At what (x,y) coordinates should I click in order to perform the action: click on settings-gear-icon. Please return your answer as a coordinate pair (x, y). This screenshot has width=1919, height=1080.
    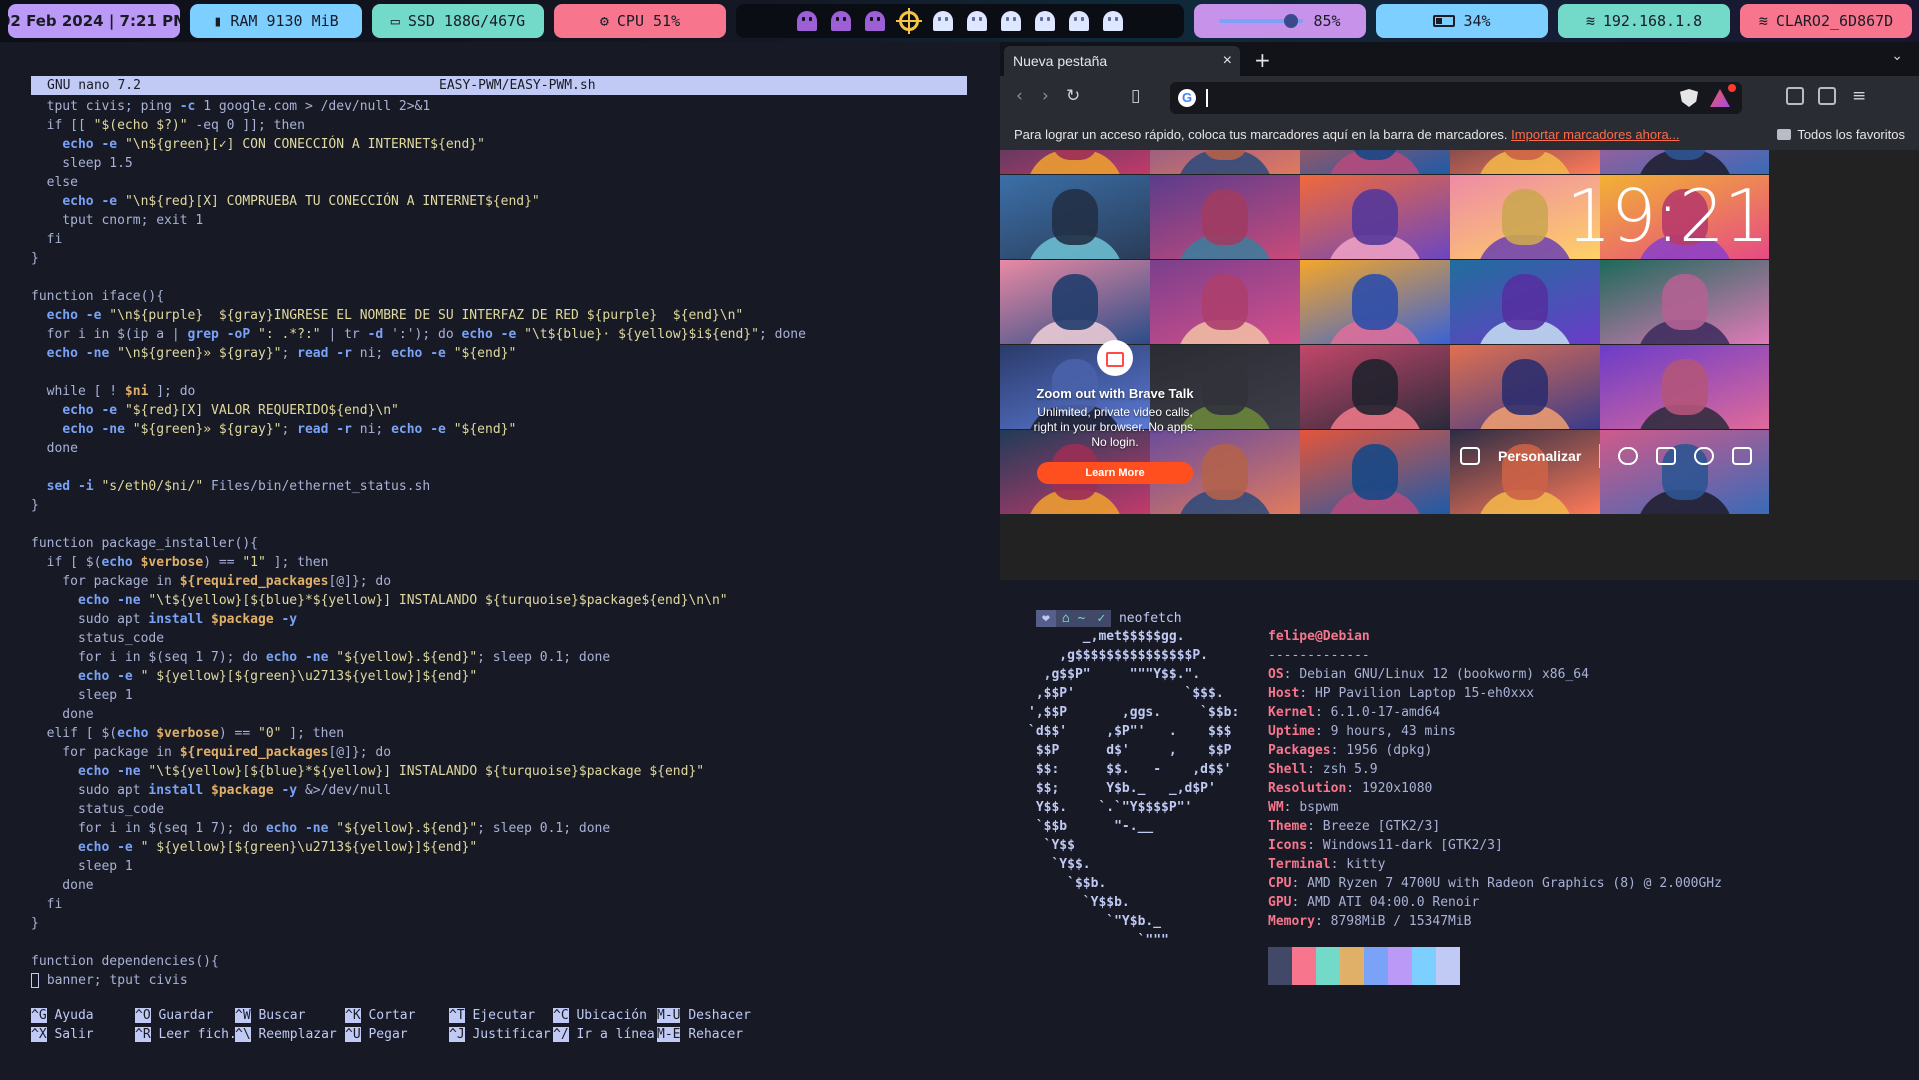
    Looking at the image, I should click on (1628, 456).